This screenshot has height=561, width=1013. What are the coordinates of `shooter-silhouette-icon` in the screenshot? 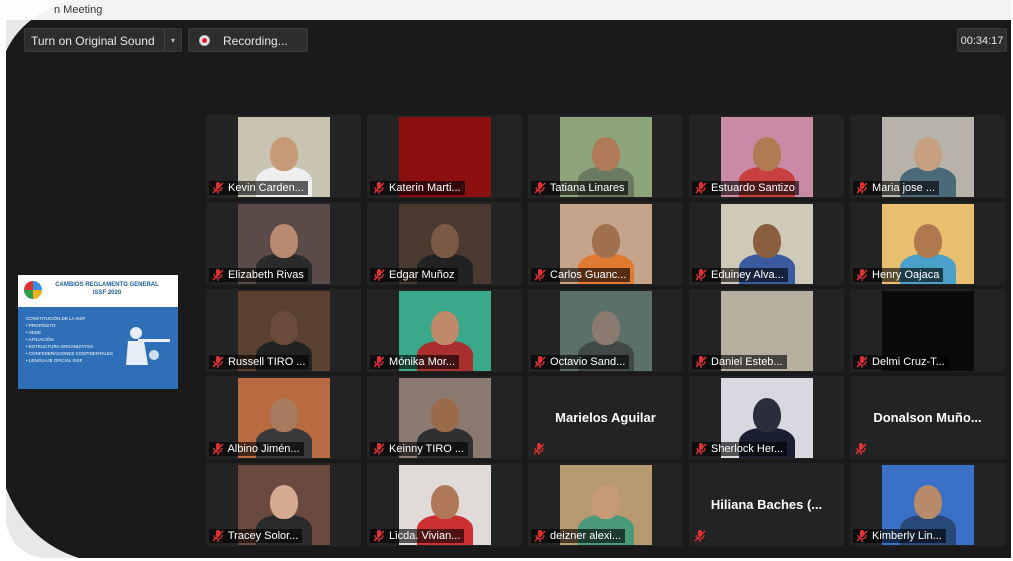 It's located at (148, 346).